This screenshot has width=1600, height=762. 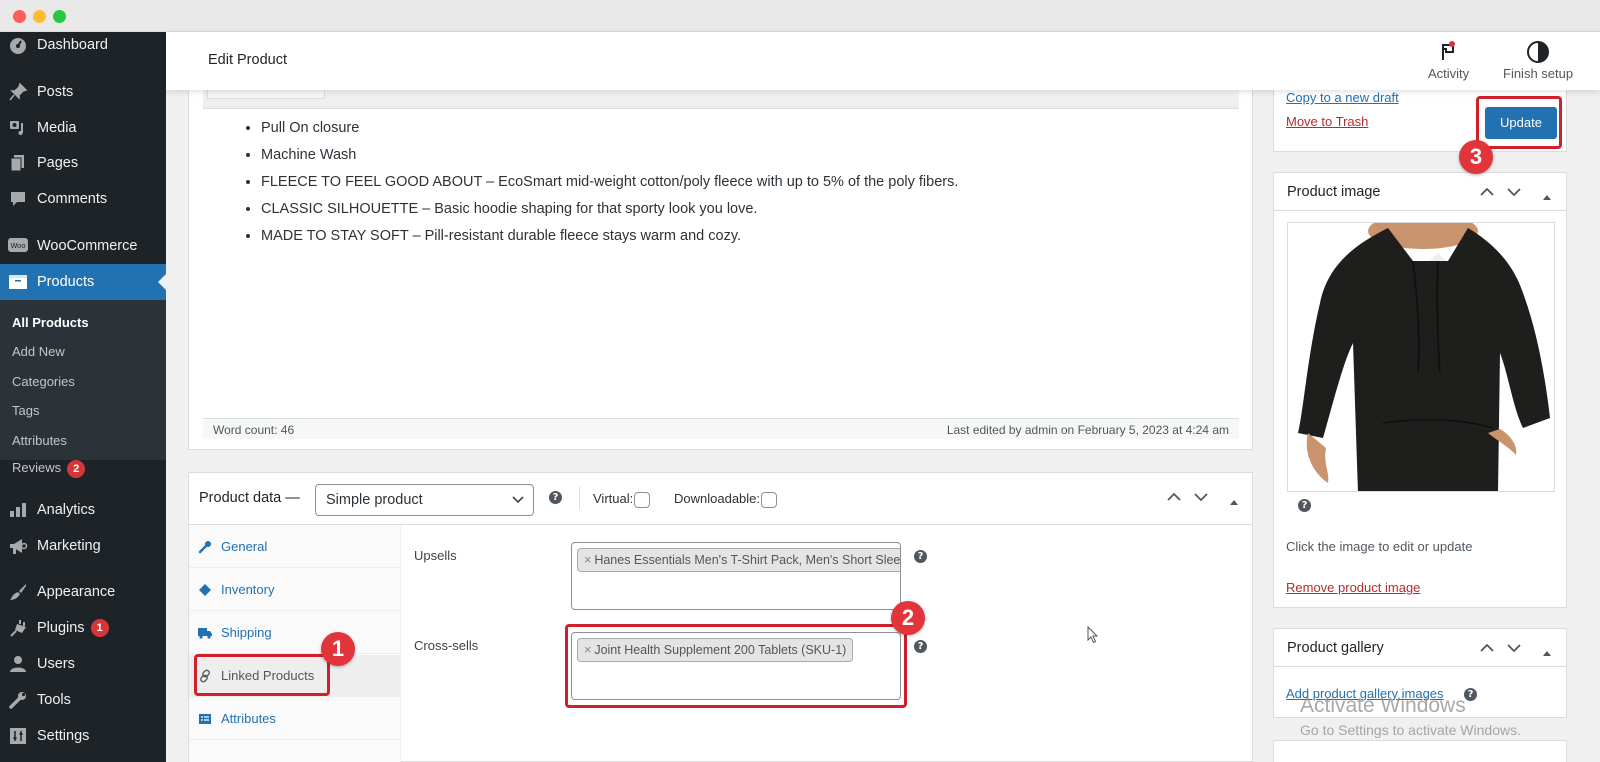 I want to click on plugins-update-badge: 1, so click(x=99, y=628).